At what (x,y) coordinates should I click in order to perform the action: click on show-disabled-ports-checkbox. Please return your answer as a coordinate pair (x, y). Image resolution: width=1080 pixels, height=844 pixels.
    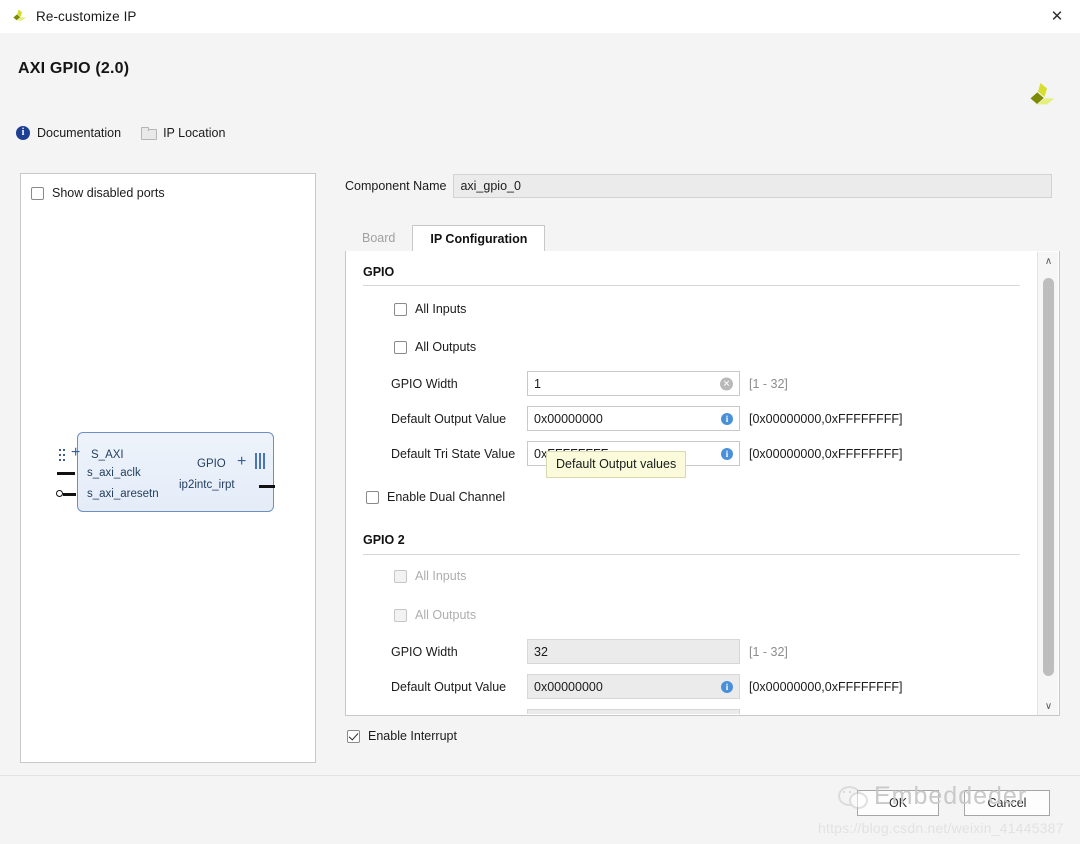
    Looking at the image, I should click on (37, 193).